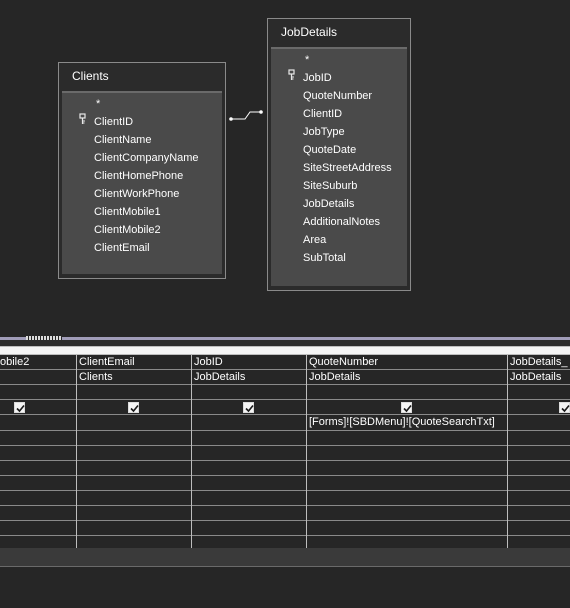  I want to click on clients-field-star: *, so click(142, 104).